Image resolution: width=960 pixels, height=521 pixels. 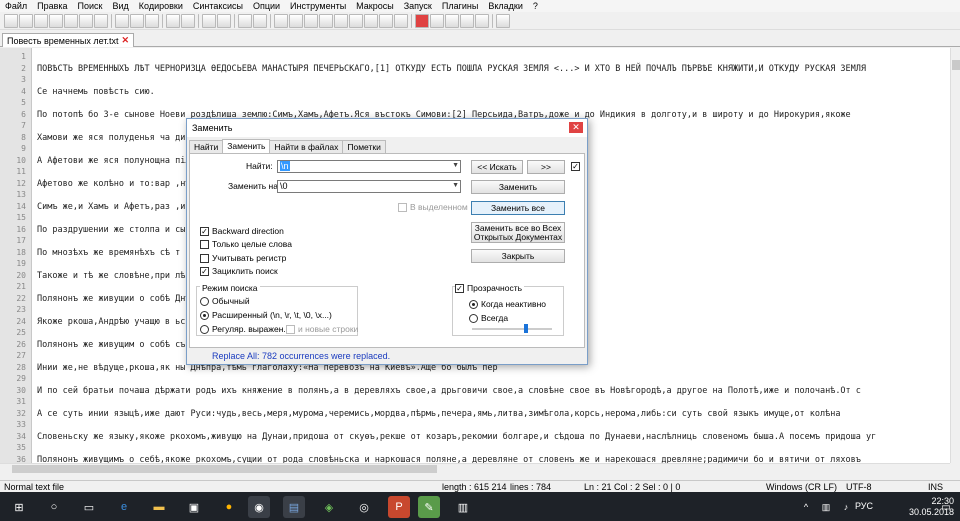 What do you see at coordinates (41, 20) in the screenshot?
I see `save-icon` at bounding box center [41, 20].